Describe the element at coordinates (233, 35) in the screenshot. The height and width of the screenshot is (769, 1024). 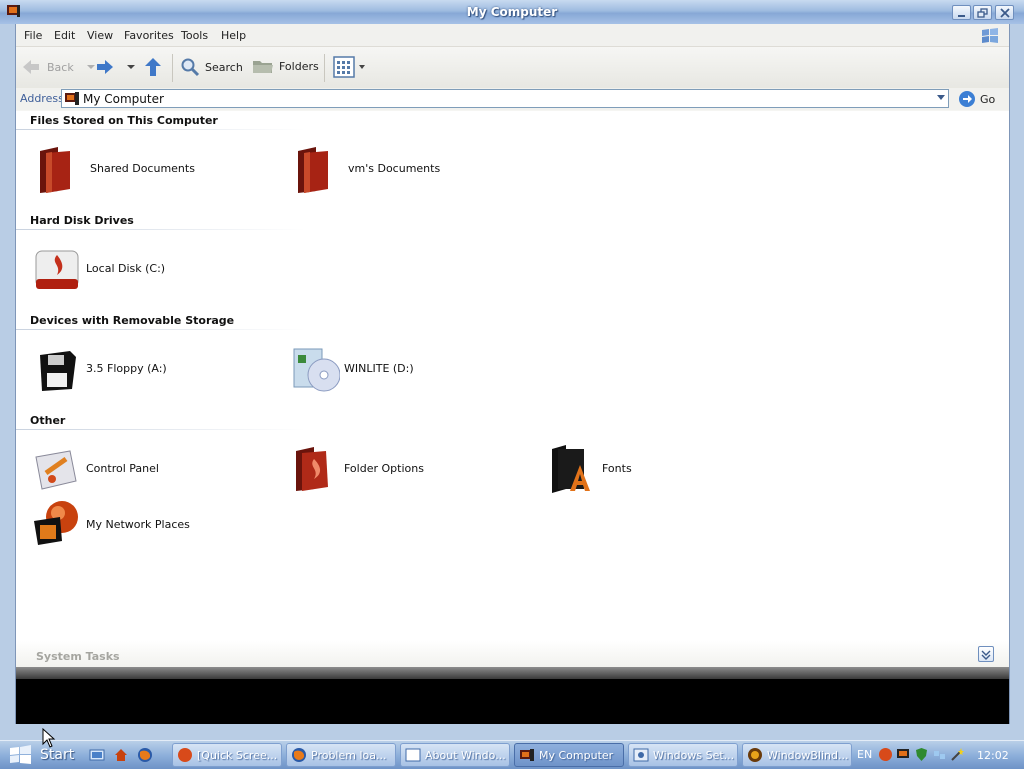
I see `menu-help: Help` at that location.